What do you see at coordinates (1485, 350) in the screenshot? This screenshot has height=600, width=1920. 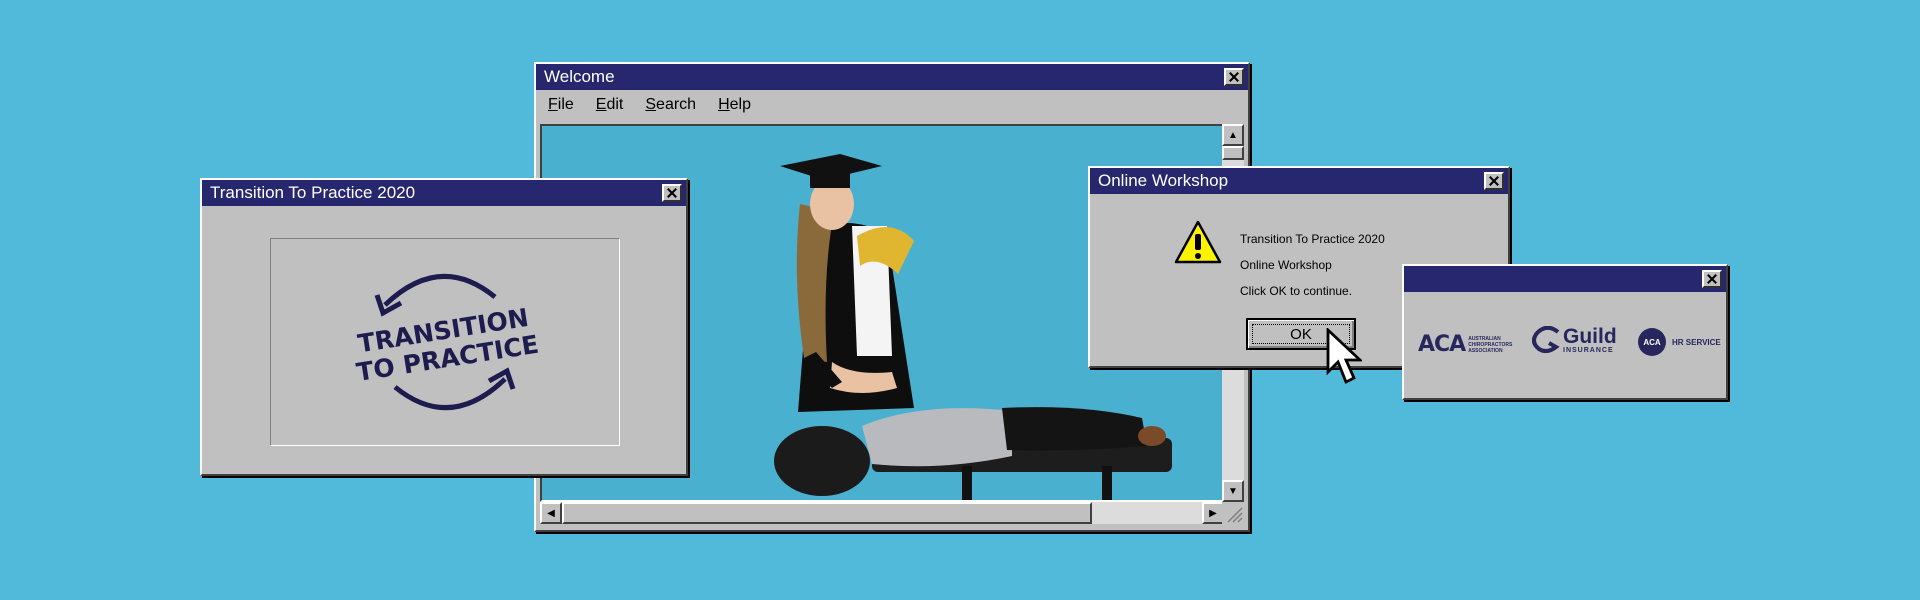 I see `aca-text-line3: ASSOCIATION` at bounding box center [1485, 350].